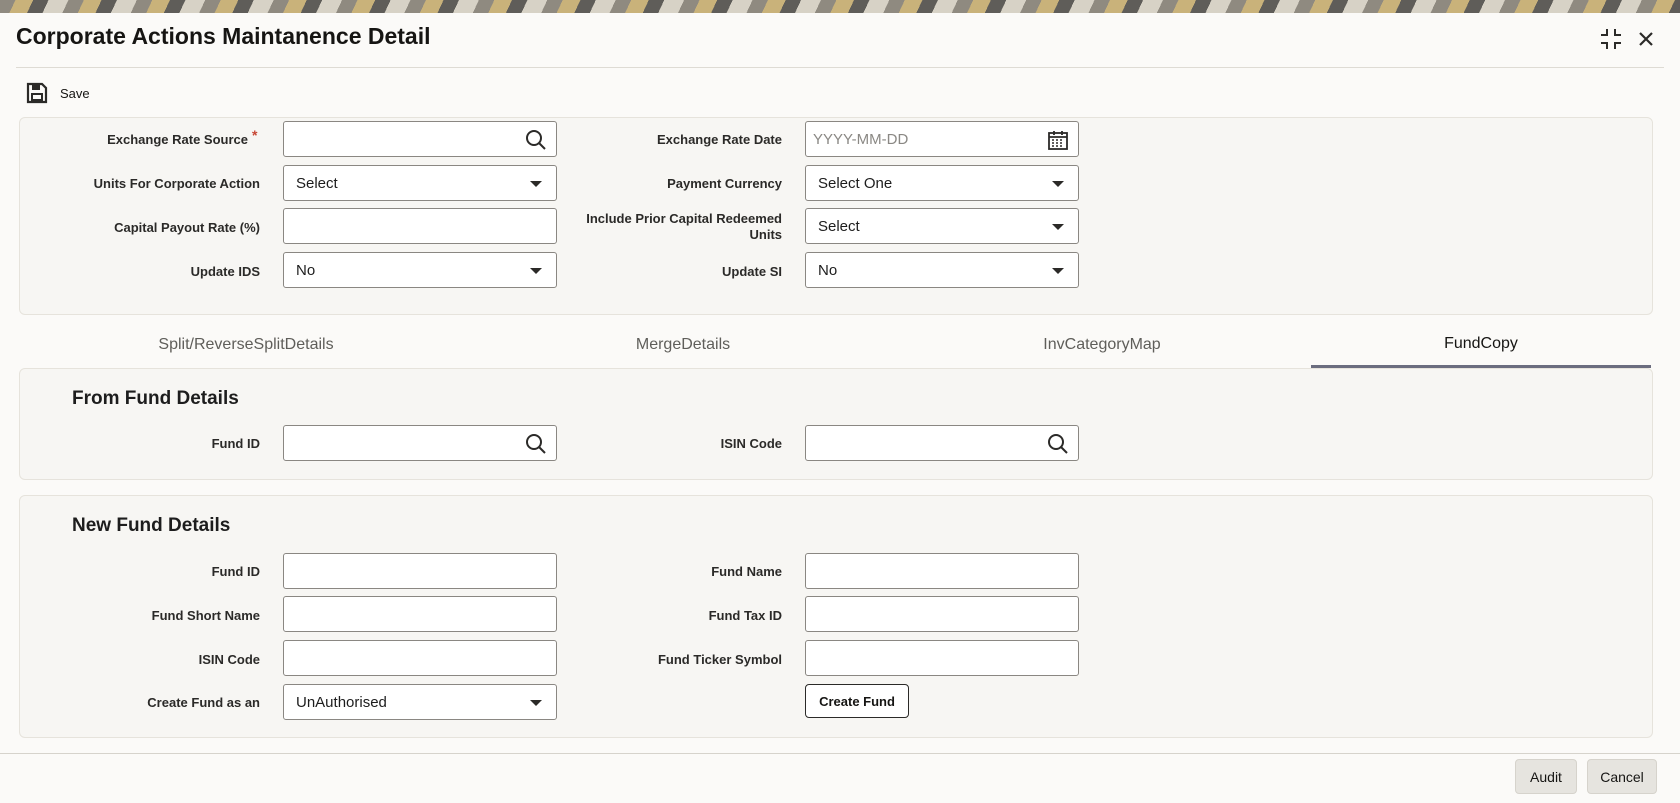 This screenshot has width=1680, height=803. What do you see at coordinates (420, 183) in the screenshot?
I see `units-for-corporate-action-select: Select` at bounding box center [420, 183].